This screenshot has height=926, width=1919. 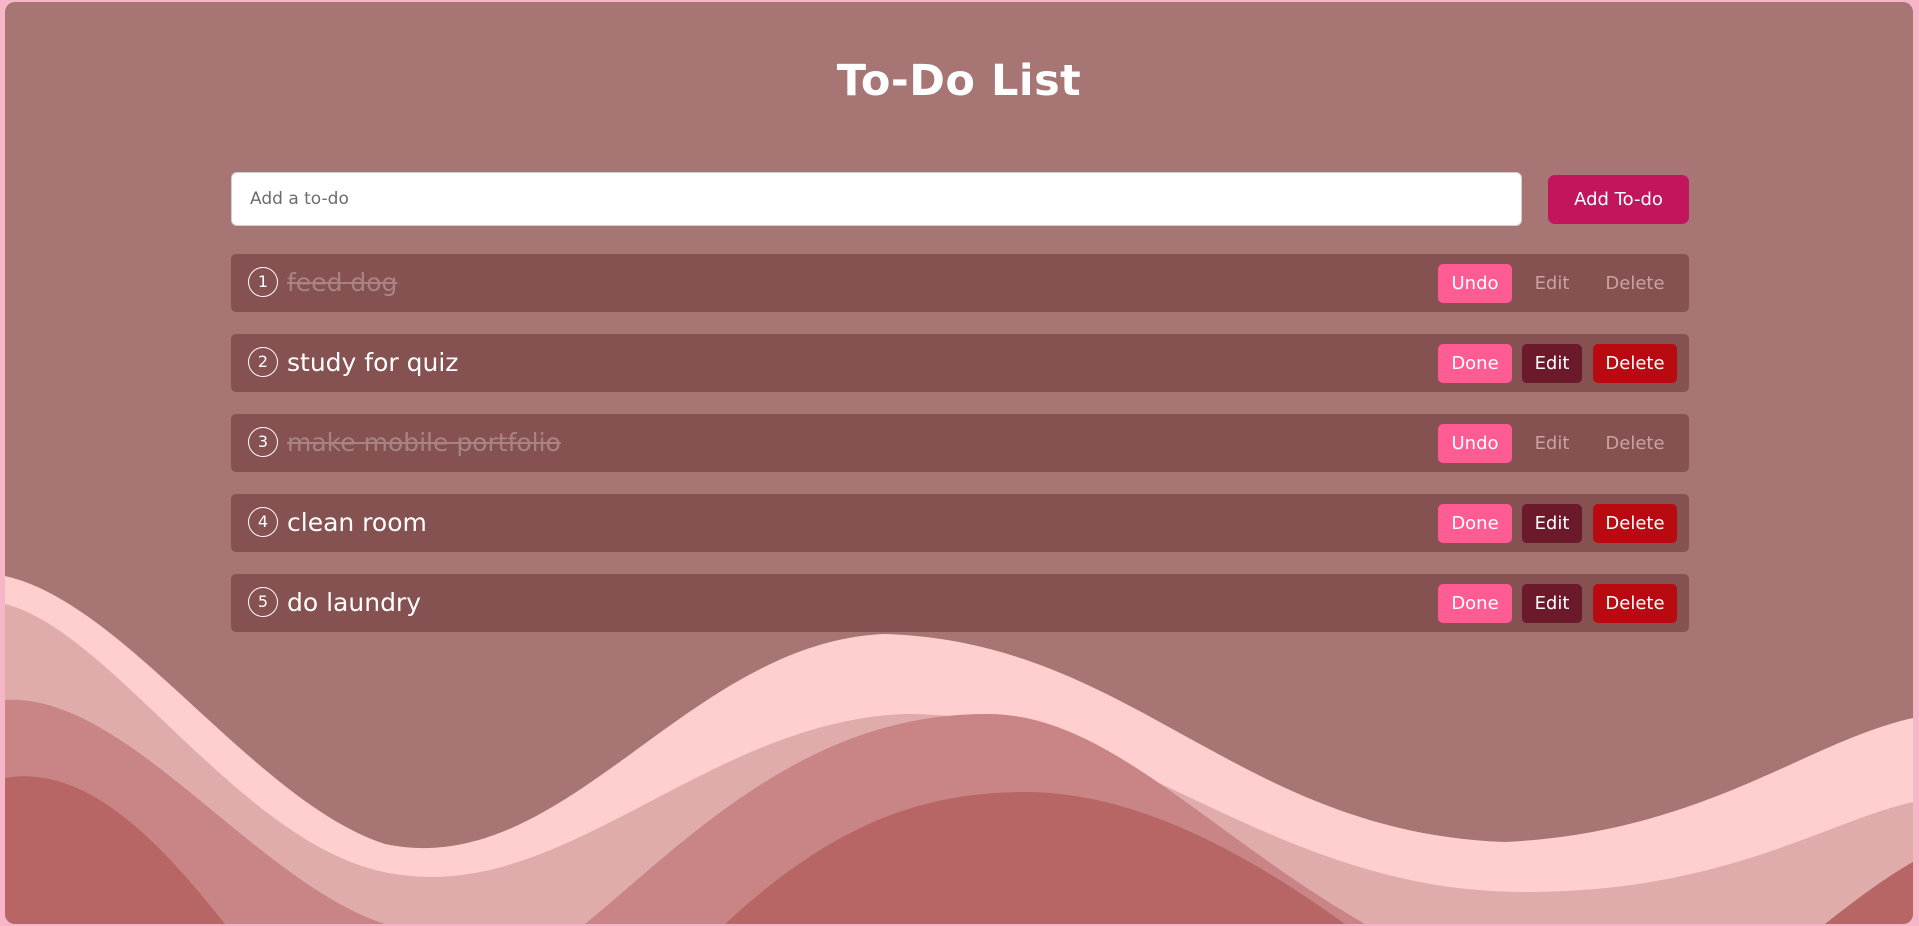 What do you see at coordinates (960, 443) in the screenshot?
I see `todo-item: 3 make mobile portfolio Undo Edit Delete` at bounding box center [960, 443].